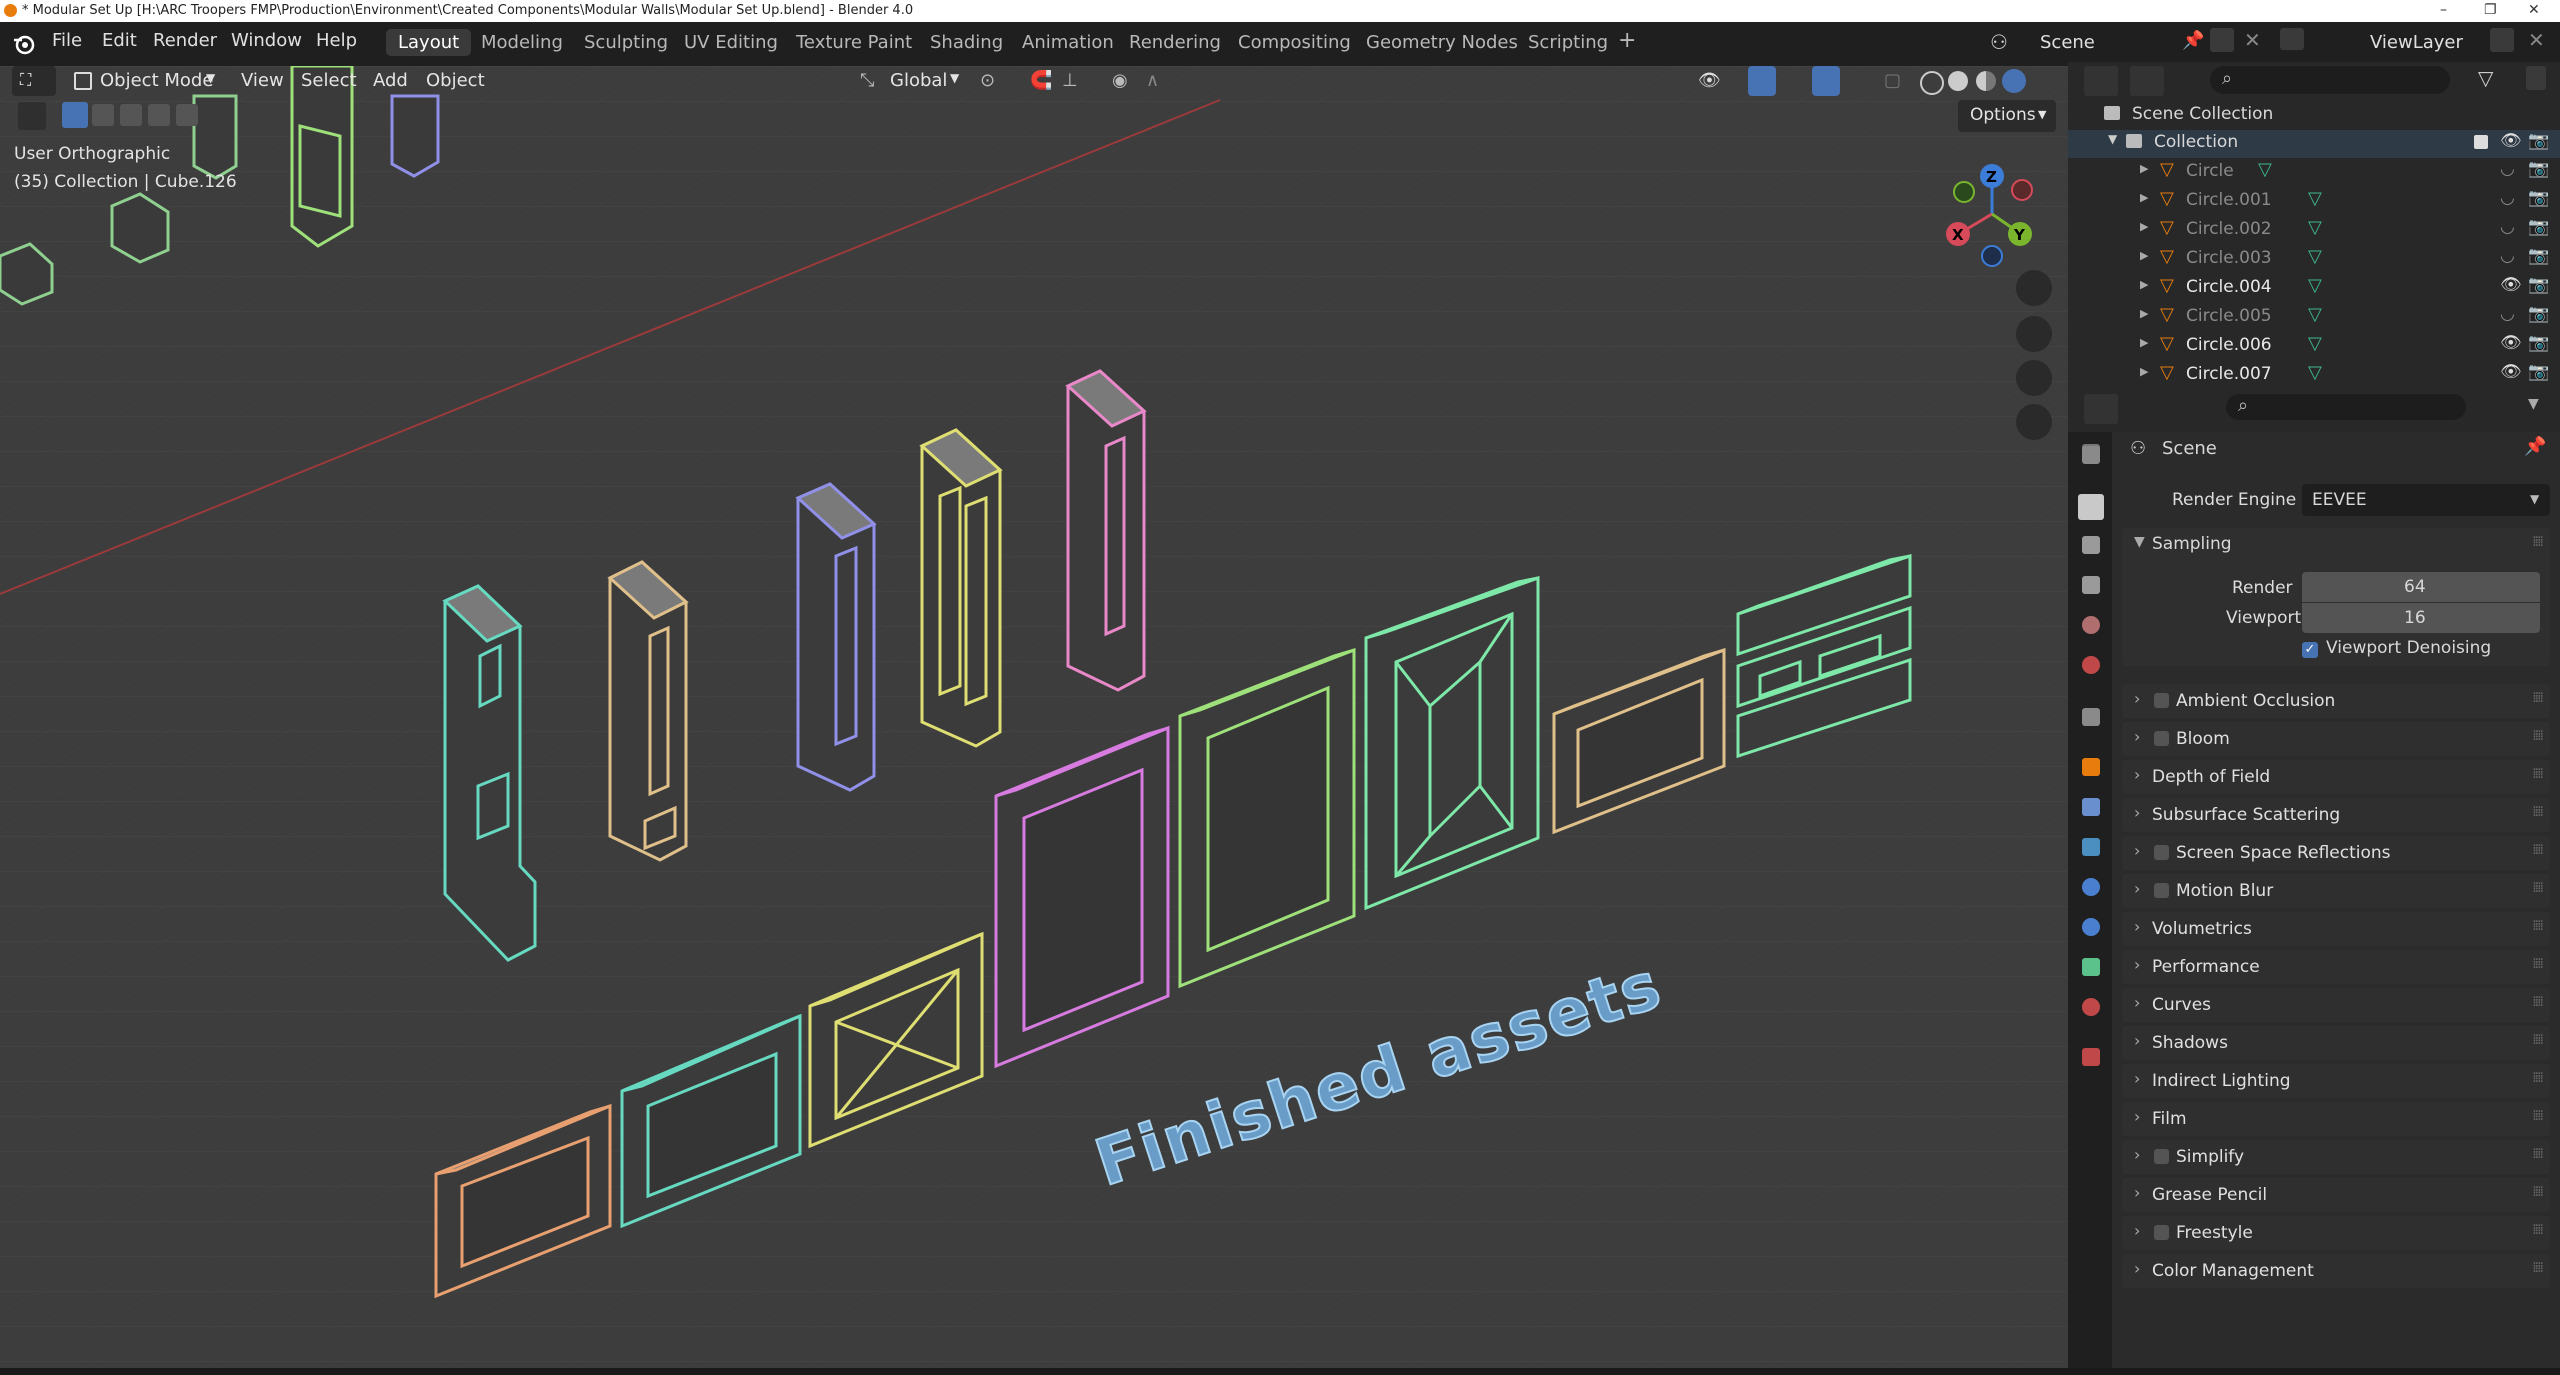 This screenshot has width=2560, height=1375. I want to click on solid-shading-icon, so click(1958, 81).